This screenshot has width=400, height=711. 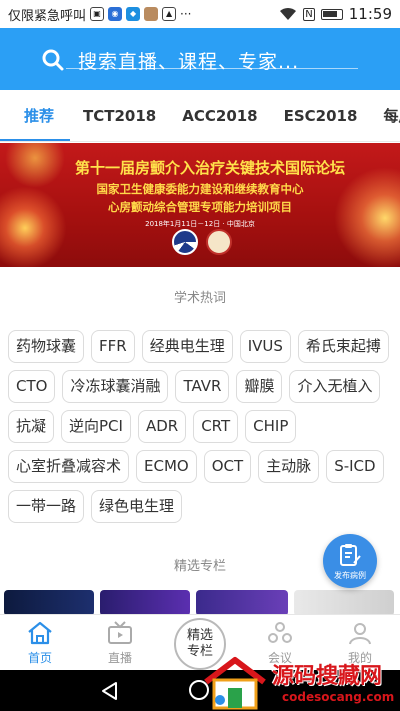 I want to click on tag-chip: 心室折叠减容术, so click(x=69, y=466).